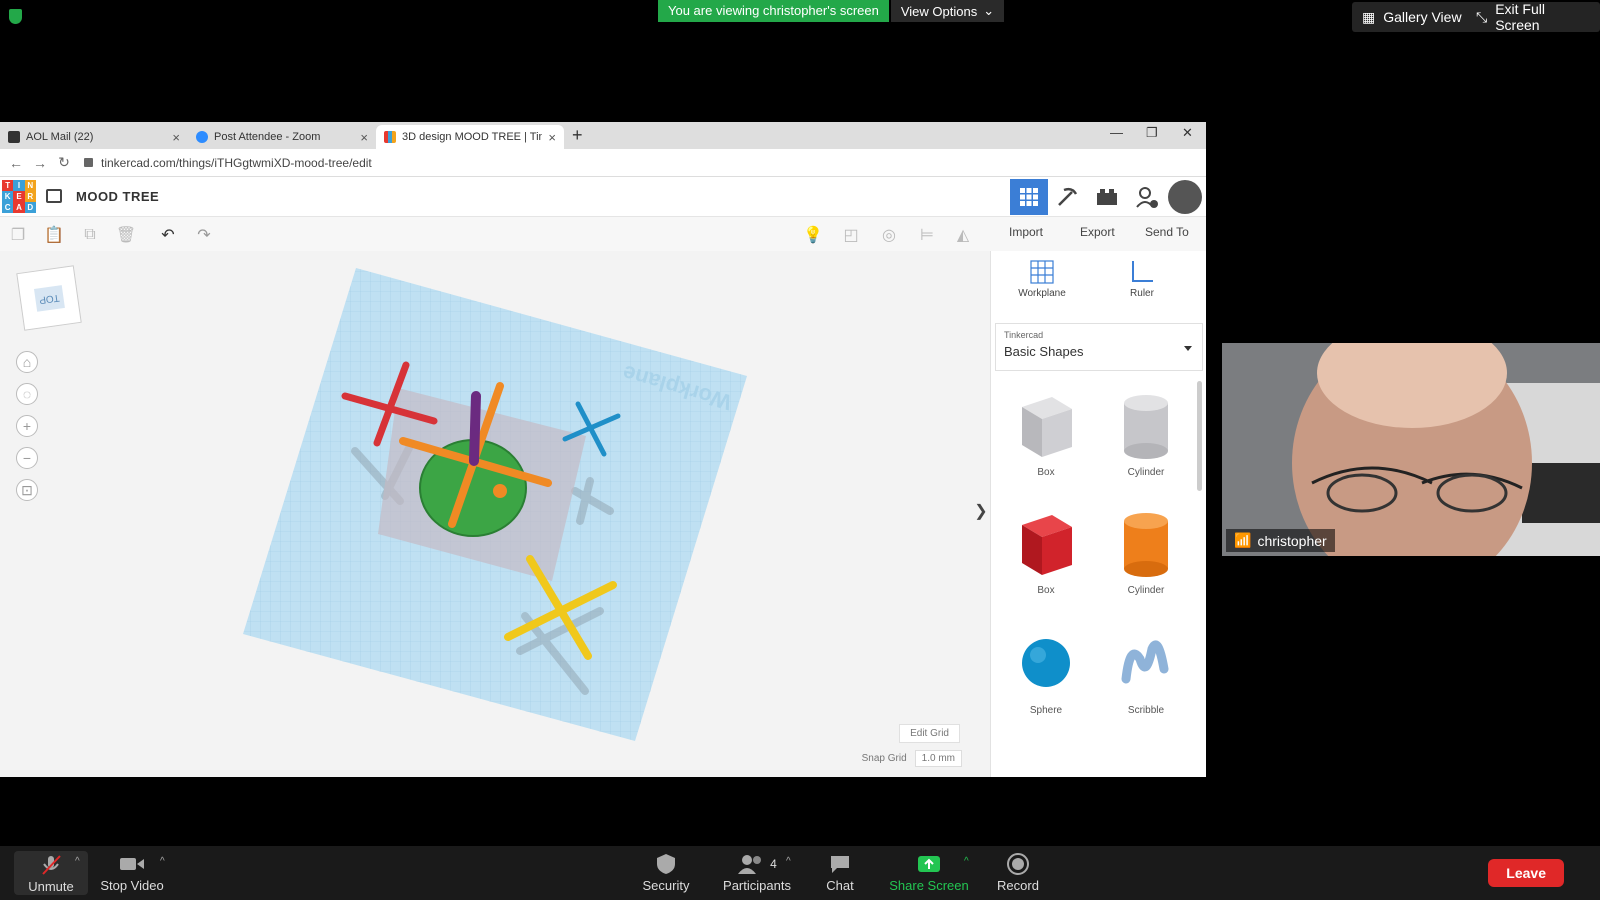  What do you see at coordinates (938, 758) in the screenshot?
I see `snap-grid-select: 1.0 mm` at bounding box center [938, 758].